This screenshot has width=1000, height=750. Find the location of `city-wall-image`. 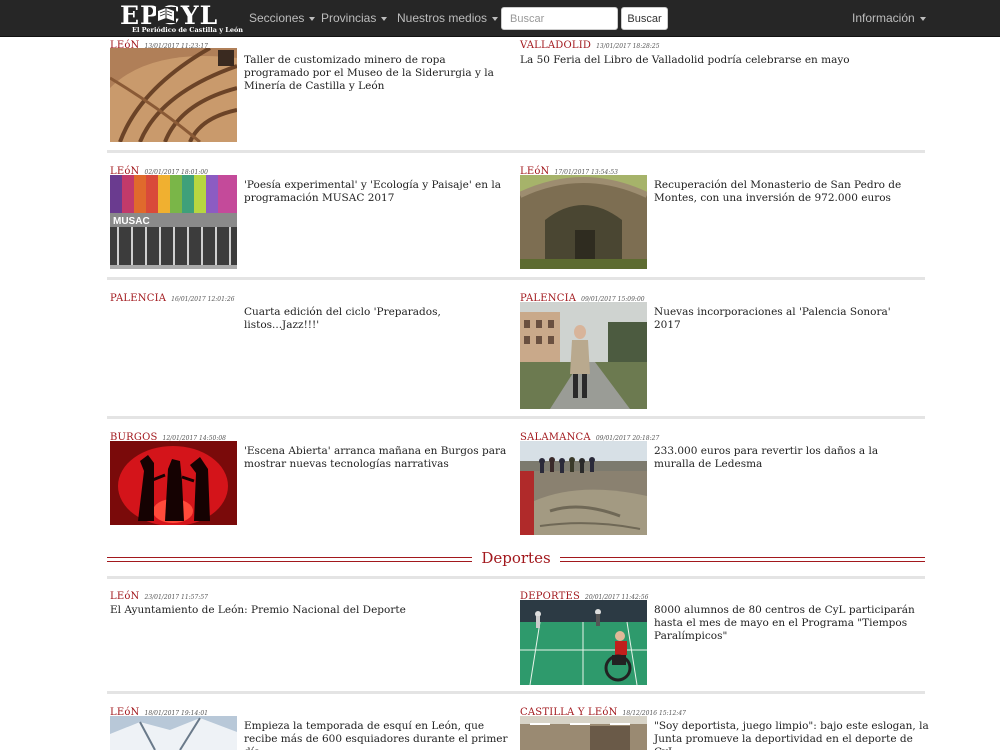

city-wall-image is located at coordinates (583, 488).